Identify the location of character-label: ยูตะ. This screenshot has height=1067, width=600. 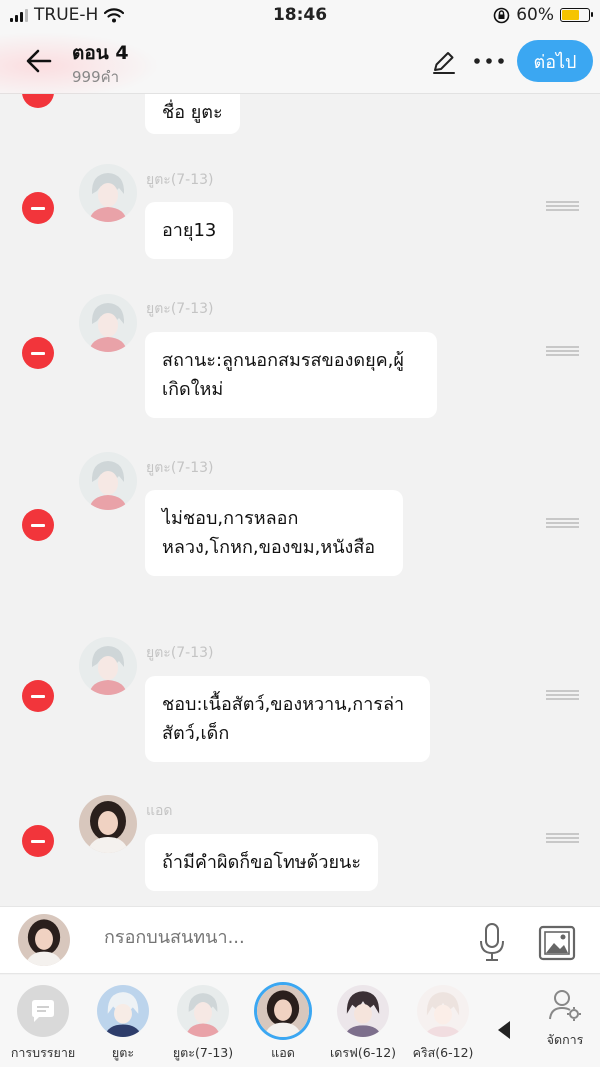
(123, 1052).